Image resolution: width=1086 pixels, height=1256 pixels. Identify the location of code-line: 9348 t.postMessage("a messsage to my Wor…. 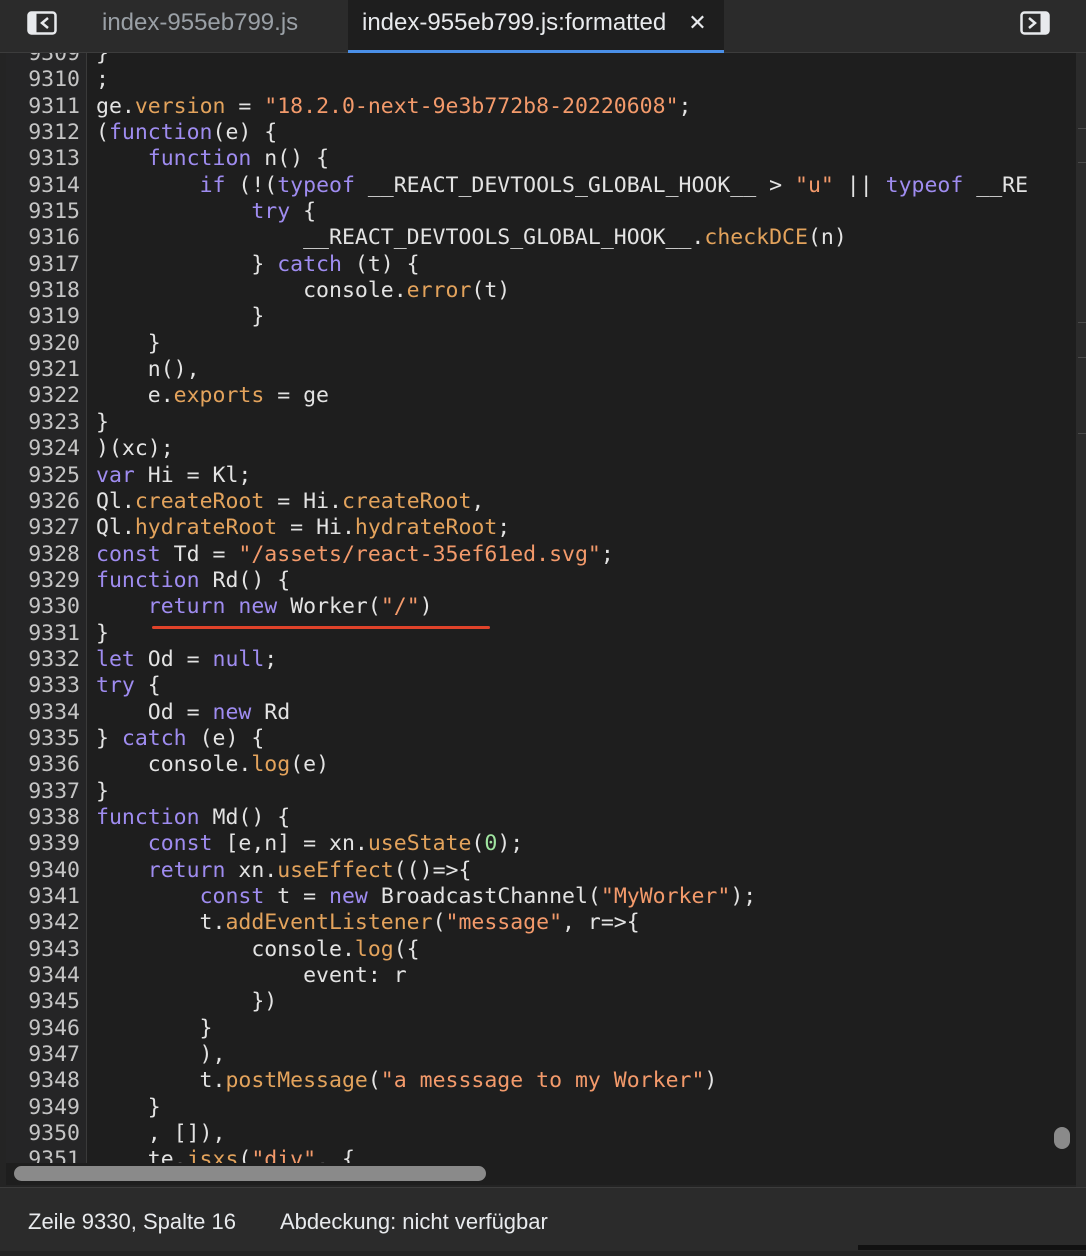
(541, 1081).